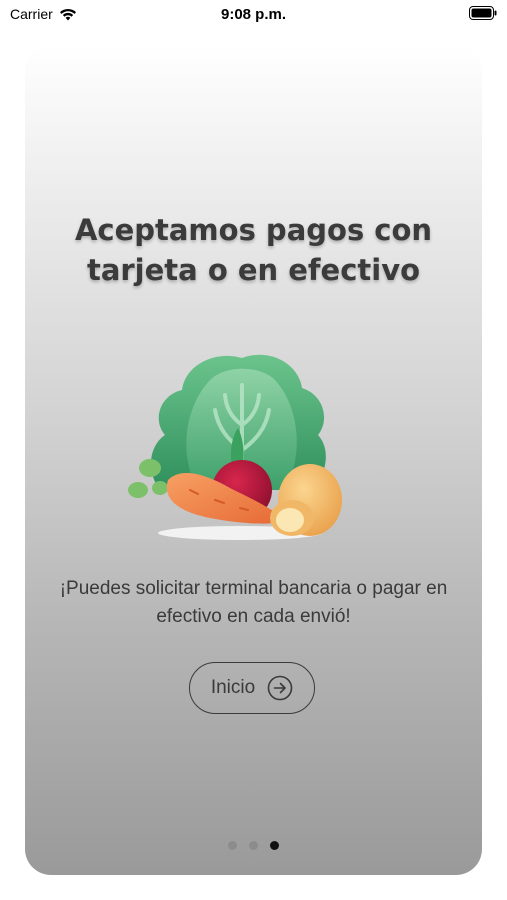 This screenshot has height=900, width=507. Describe the element at coordinates (233, 687) in the screenshot. I see `start-button-label: Inicio` at that location.